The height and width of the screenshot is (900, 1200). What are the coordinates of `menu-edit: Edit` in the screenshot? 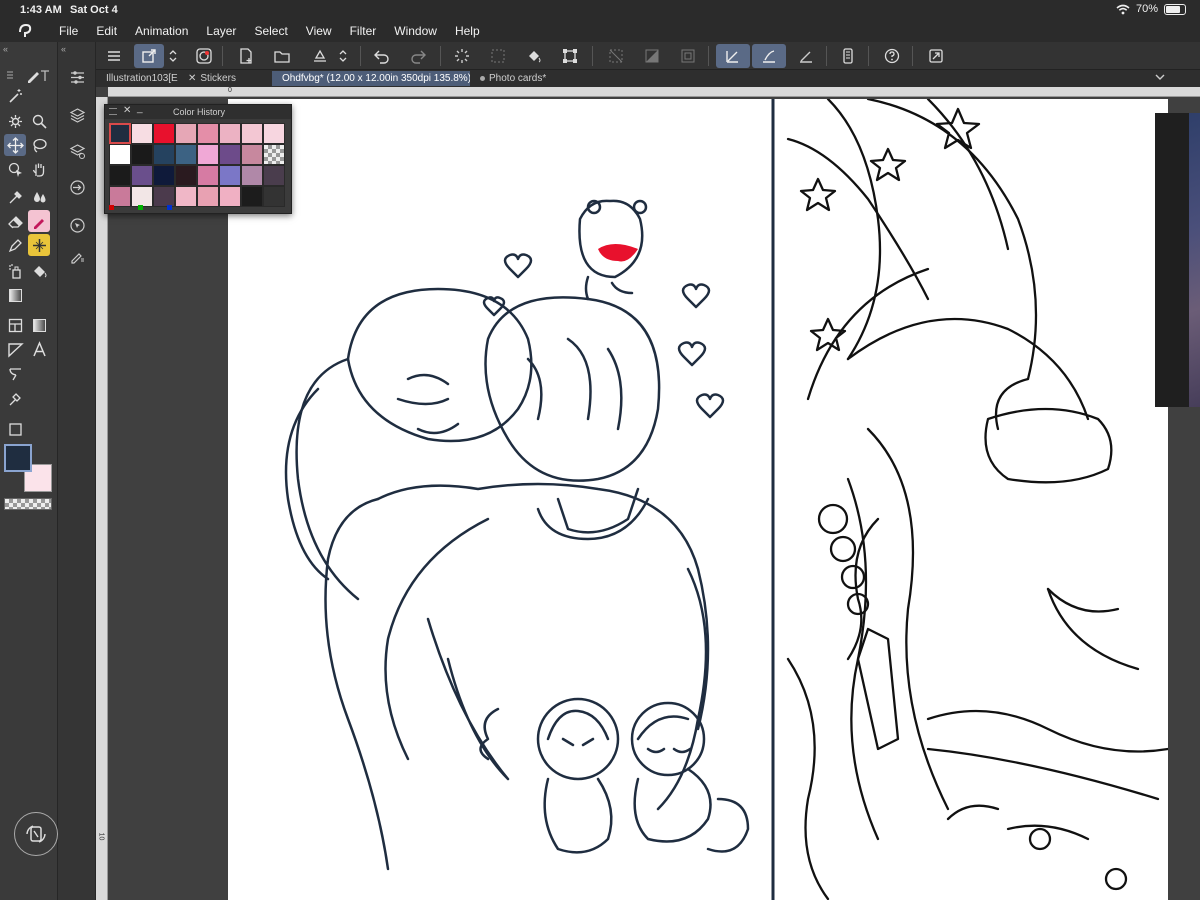 It's located at (106, 31).